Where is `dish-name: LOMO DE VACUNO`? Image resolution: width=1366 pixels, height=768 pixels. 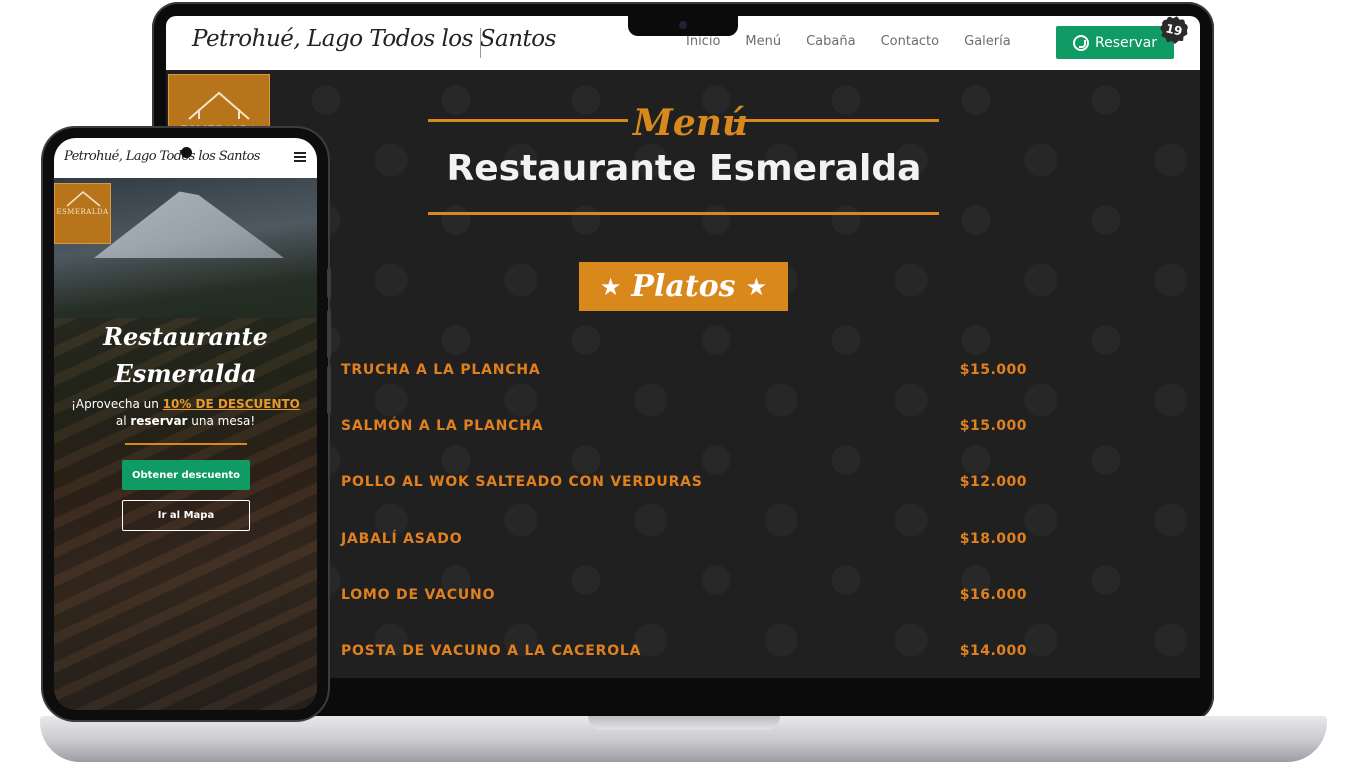
dish-name: LOMO DE VACUNO is located at coordinates (418, 595).